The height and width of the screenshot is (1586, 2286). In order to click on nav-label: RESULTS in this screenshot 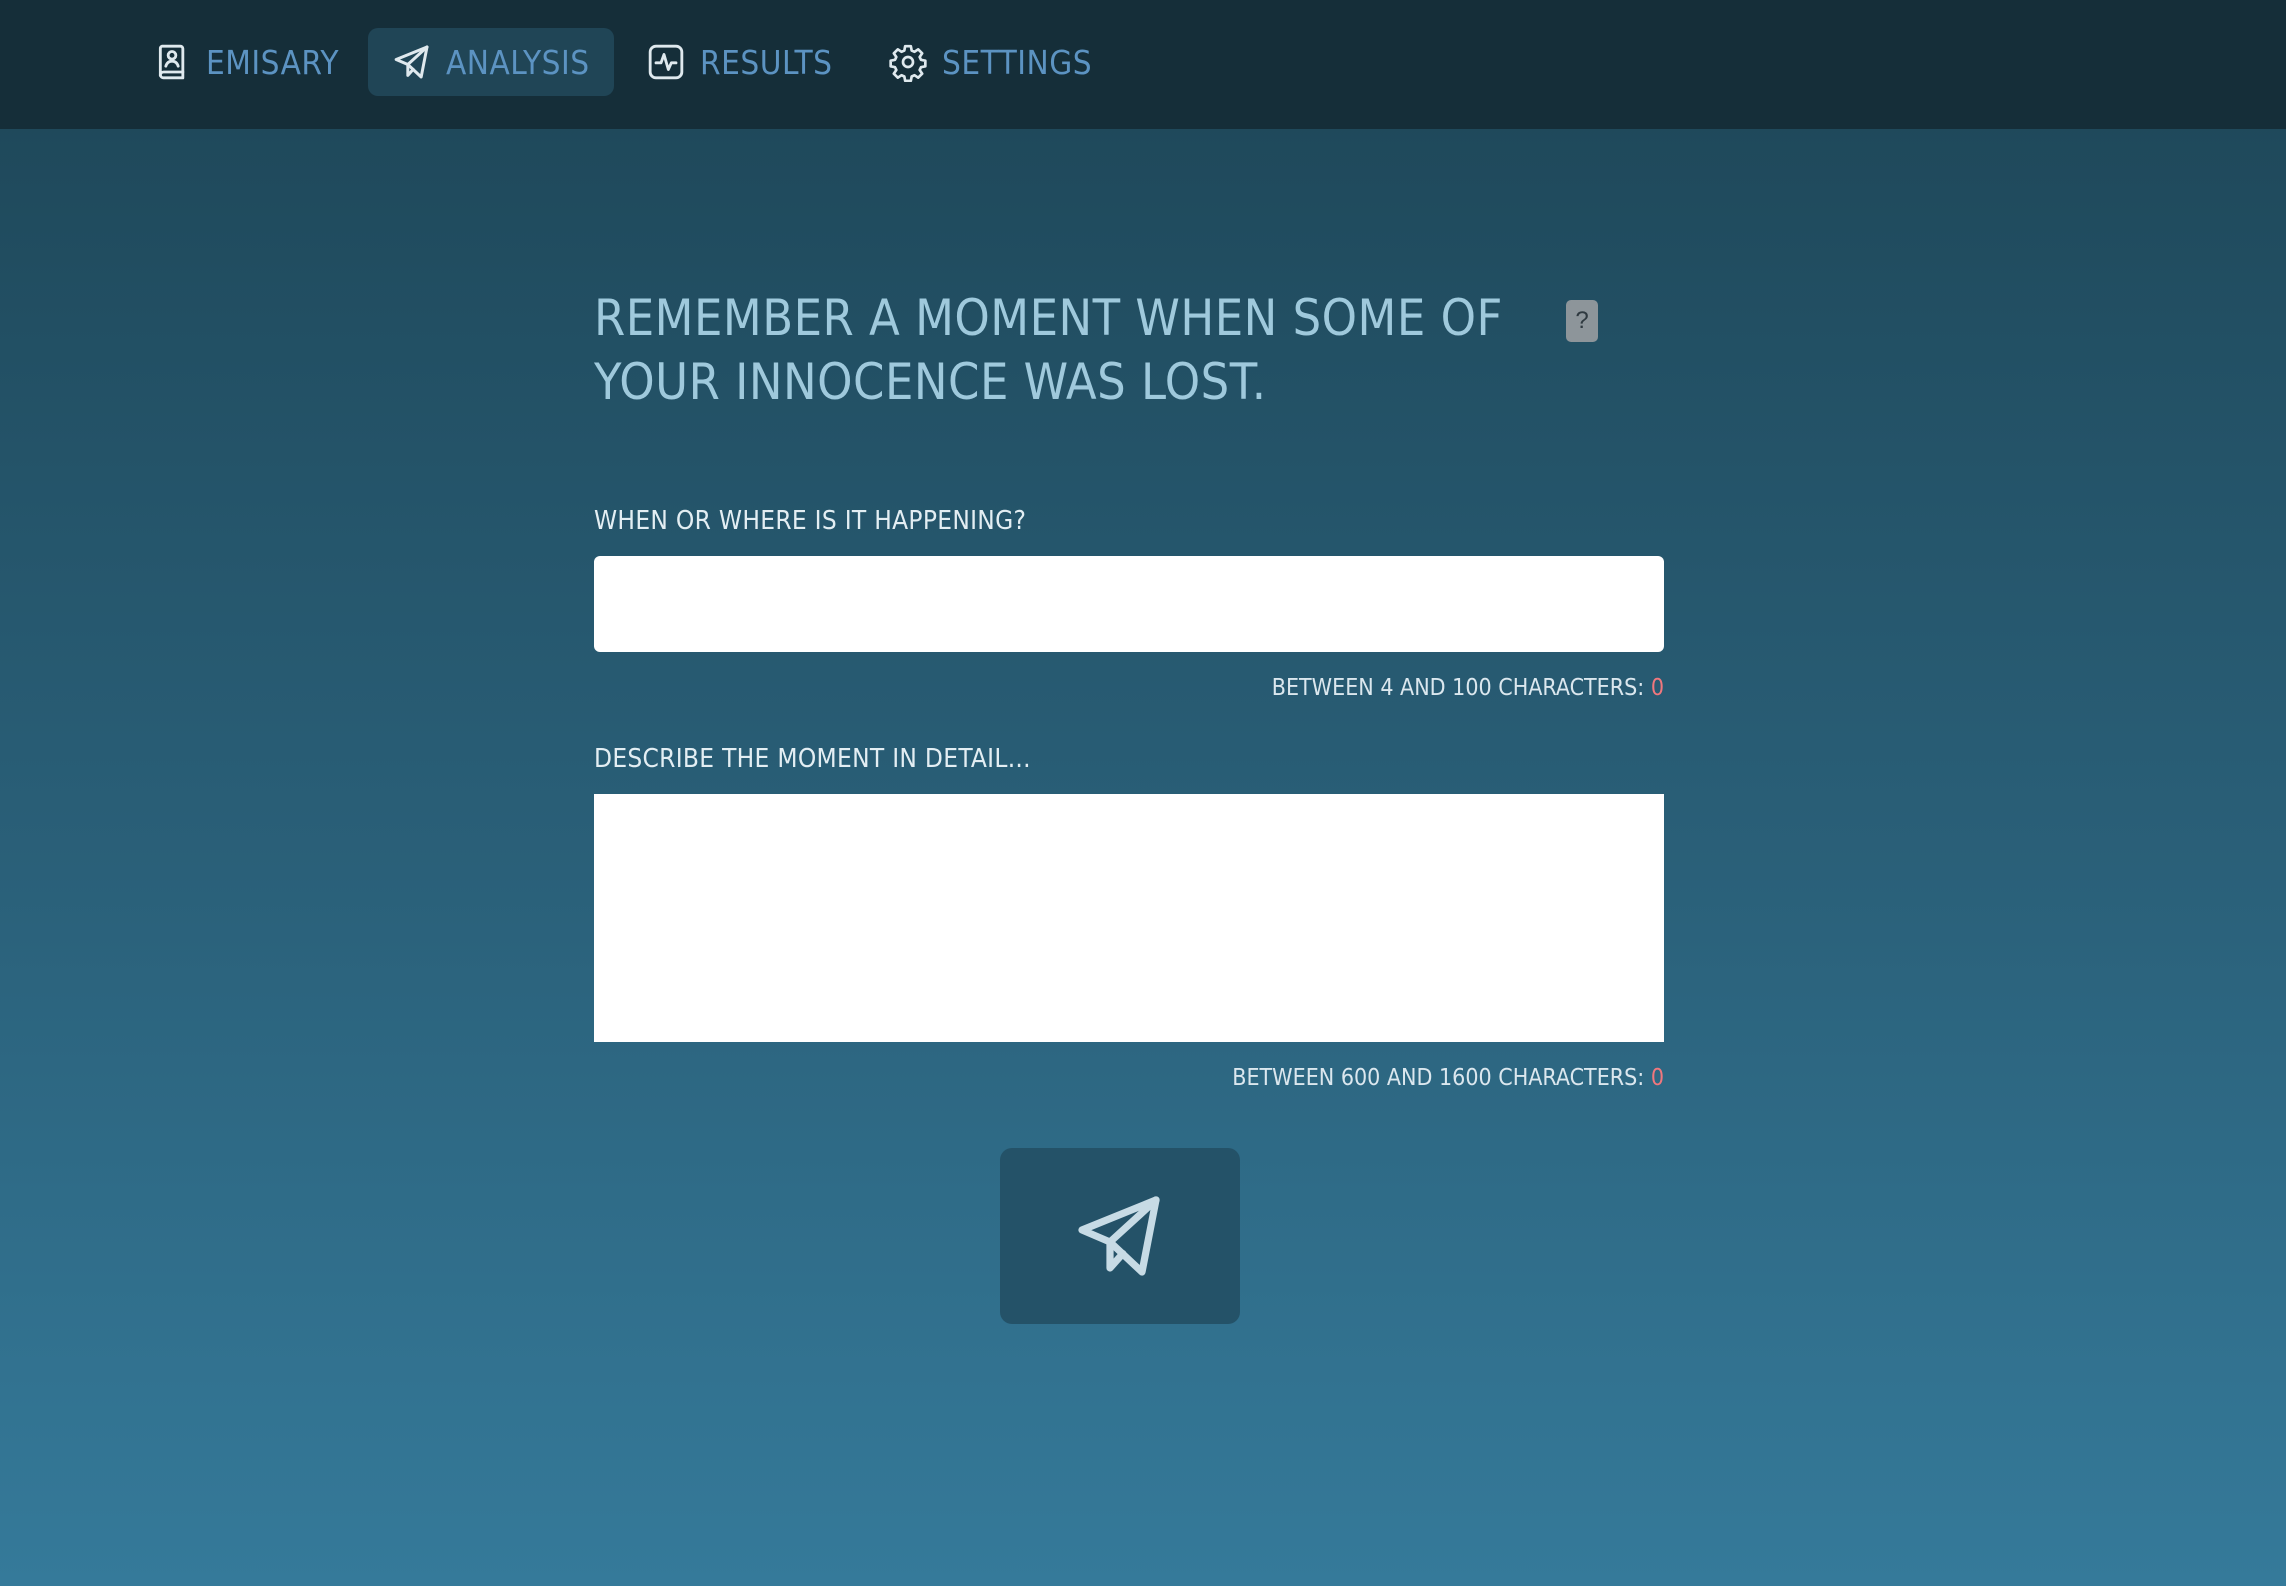, I will do `click(766, 62)`.